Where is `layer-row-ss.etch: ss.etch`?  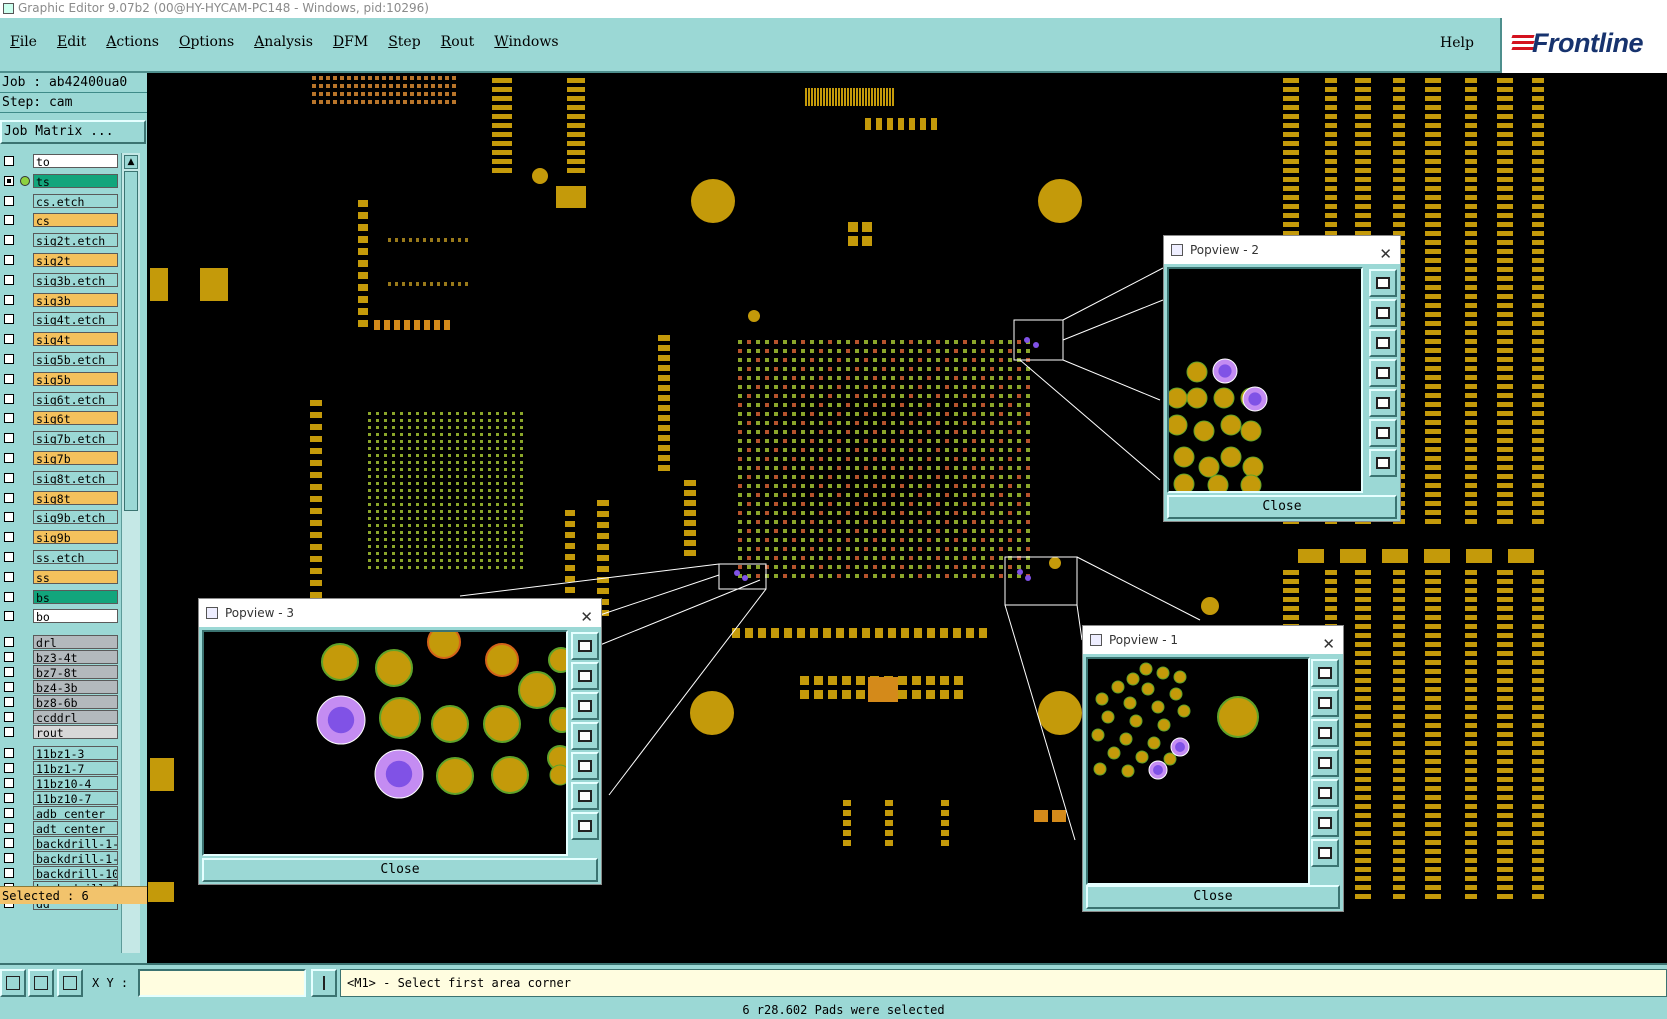
layer-row-ss.etch: ss.etch is located at coordinates (60, 557).